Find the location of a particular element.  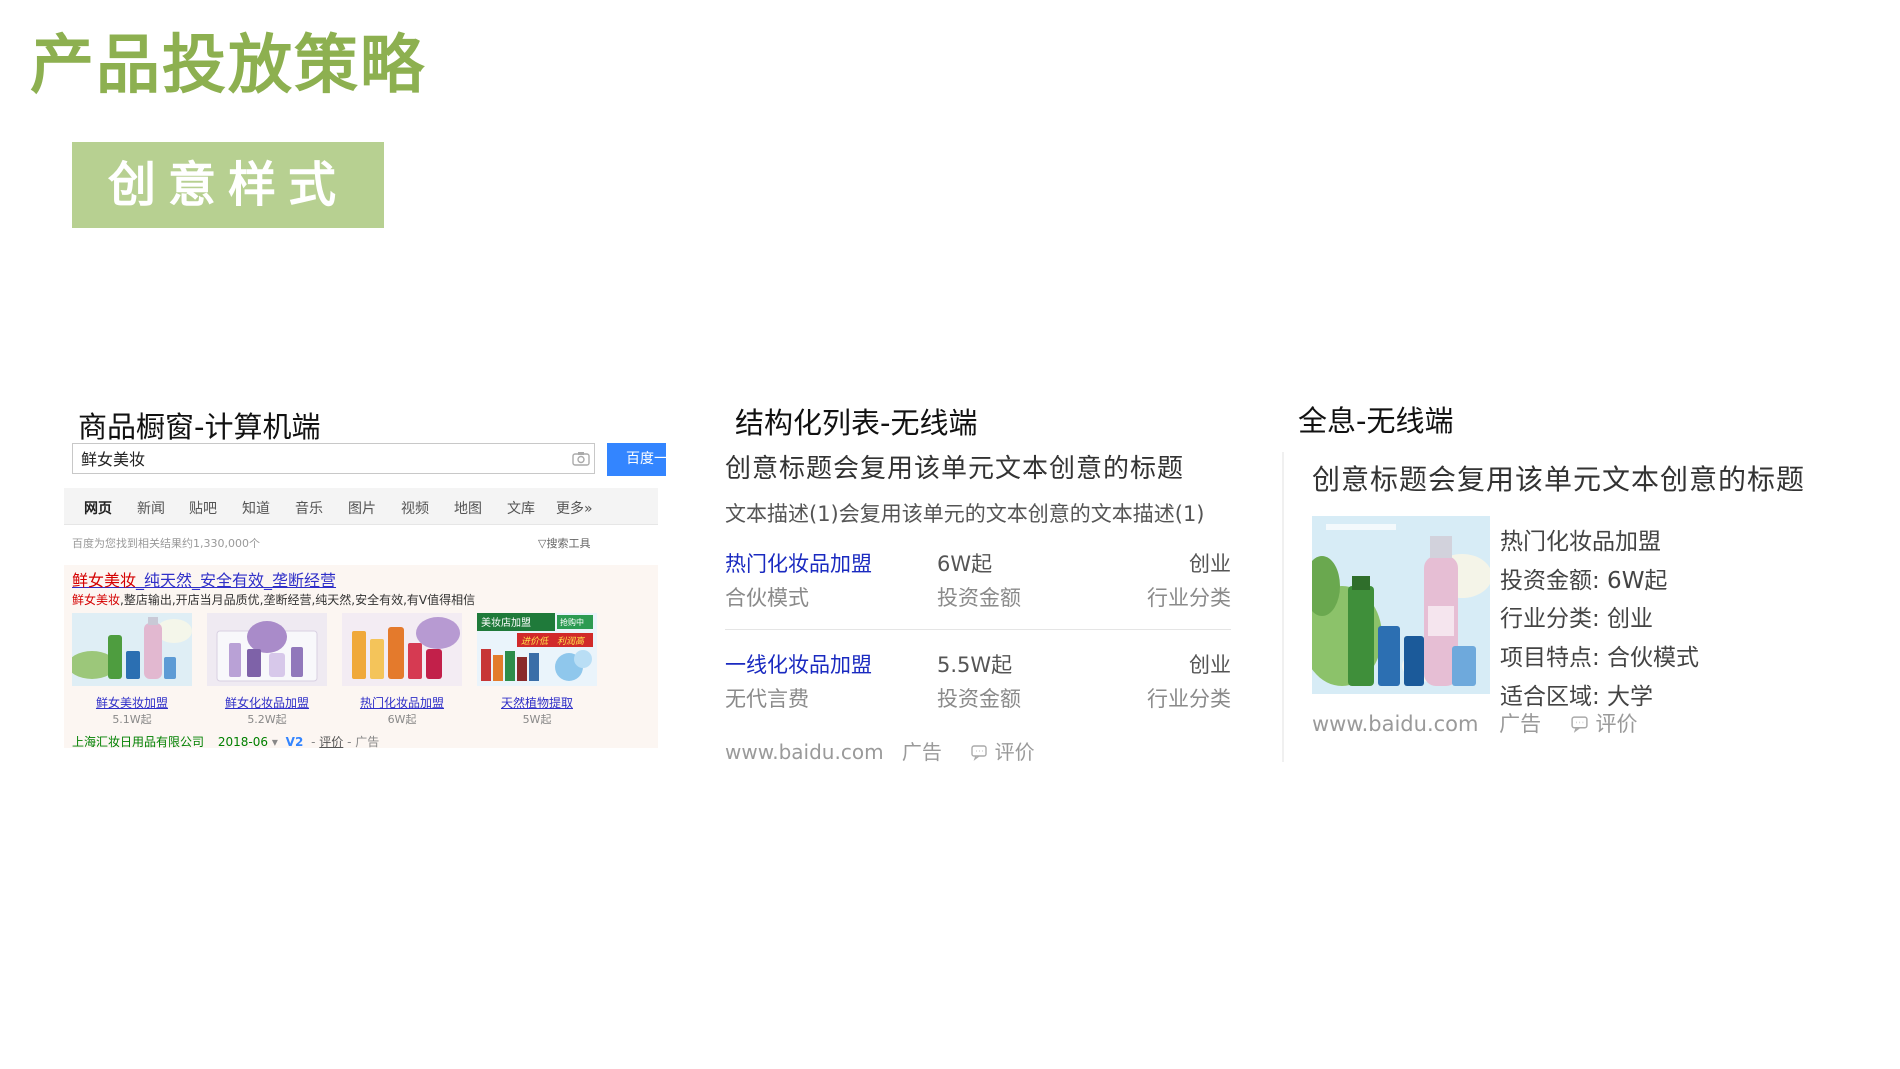

search-input: 鲜女美妆 is located at coordinates (333, 458).